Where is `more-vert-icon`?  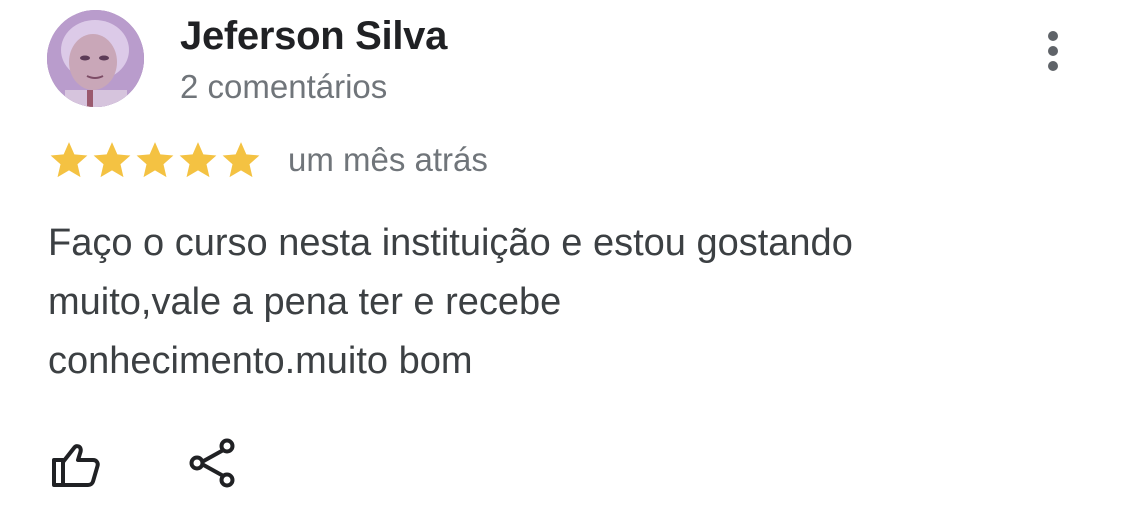
more-vert-icon is located at coordinates (1053, 51).